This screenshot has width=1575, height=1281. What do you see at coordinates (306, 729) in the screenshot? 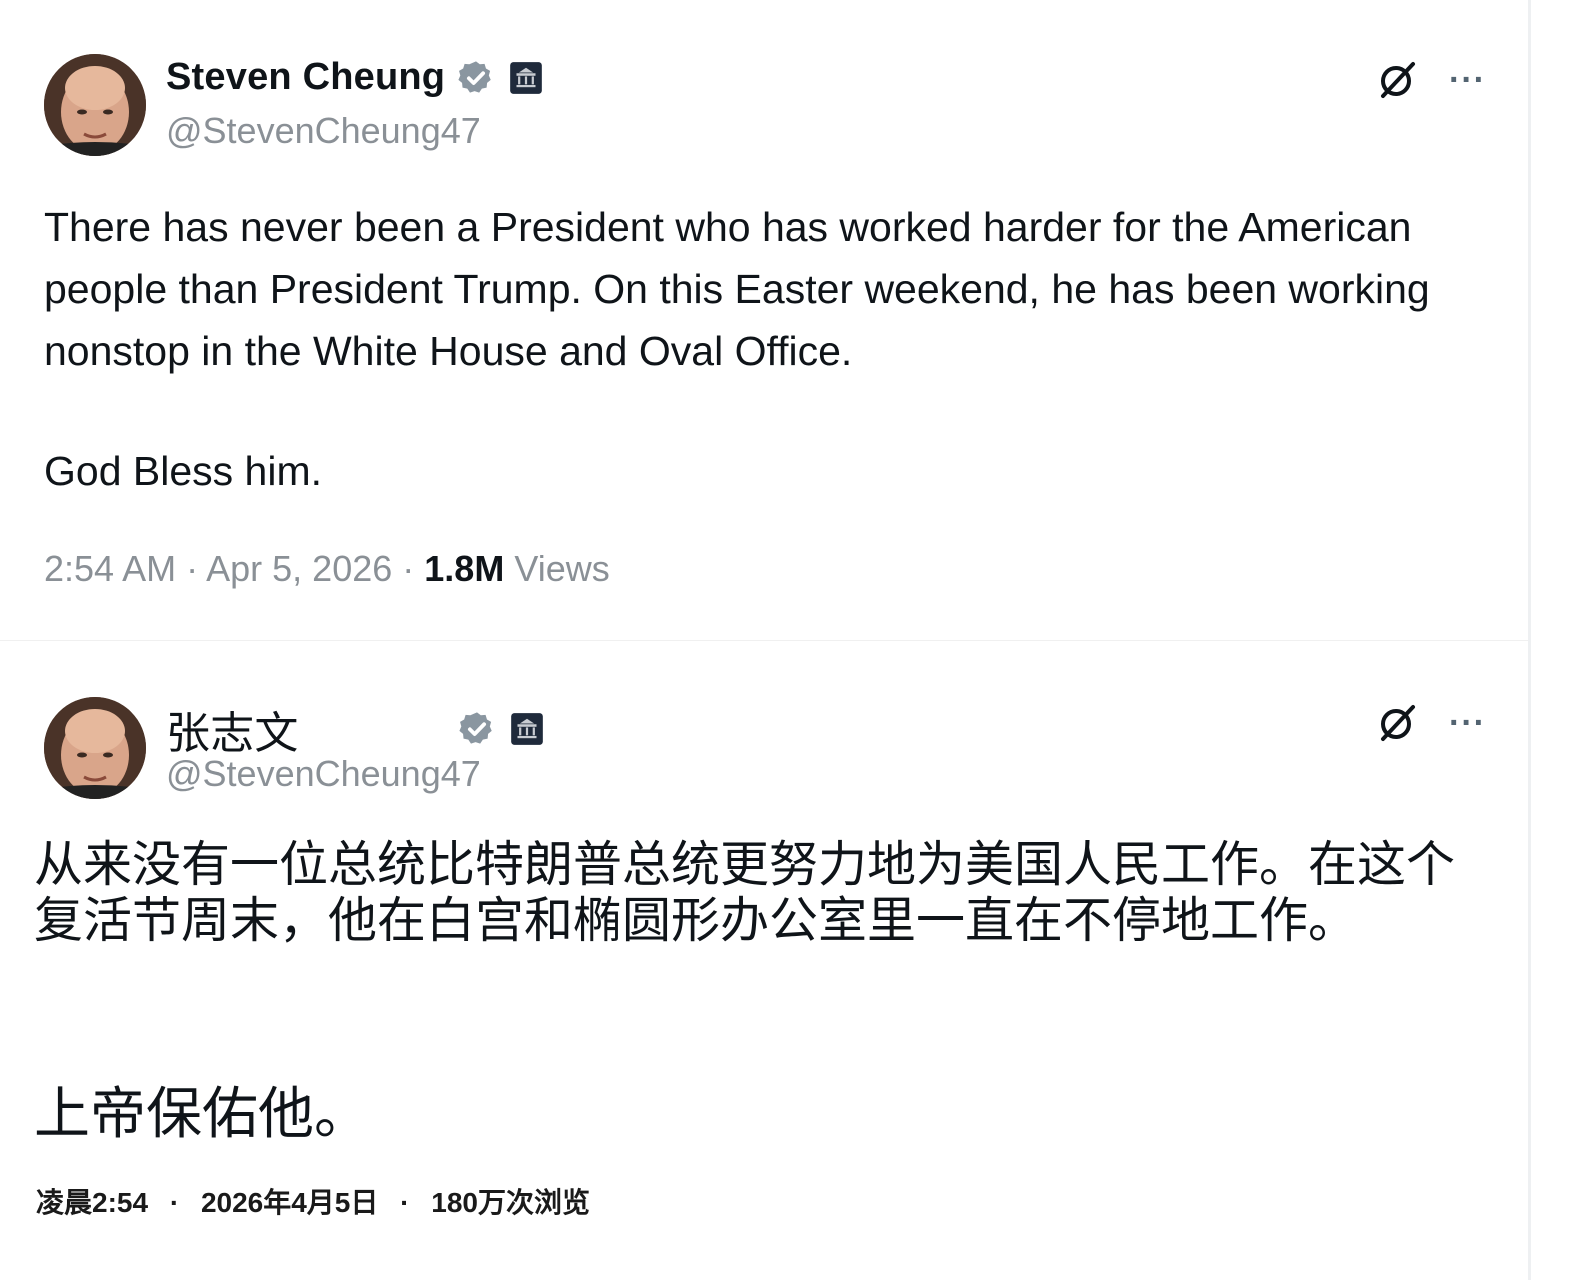
I see `author-display-name: 张志文` at bounding box center [306, 729].